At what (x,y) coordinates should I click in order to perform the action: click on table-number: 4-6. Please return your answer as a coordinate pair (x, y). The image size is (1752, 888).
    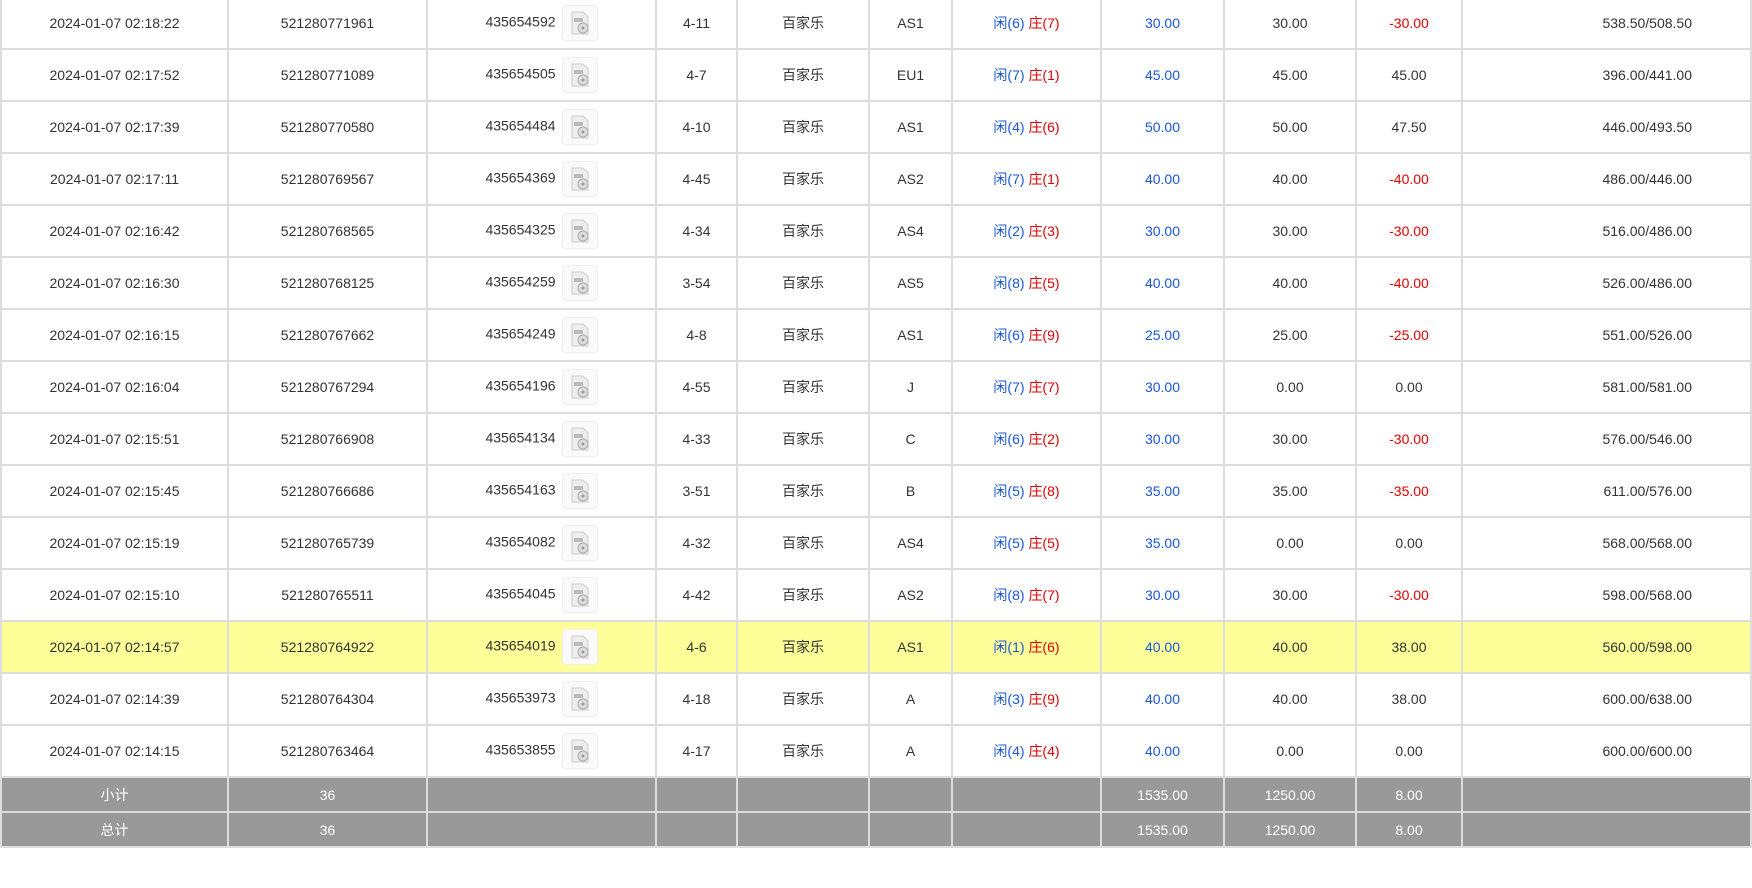
    Looking at the image, I should click on (696, 647).